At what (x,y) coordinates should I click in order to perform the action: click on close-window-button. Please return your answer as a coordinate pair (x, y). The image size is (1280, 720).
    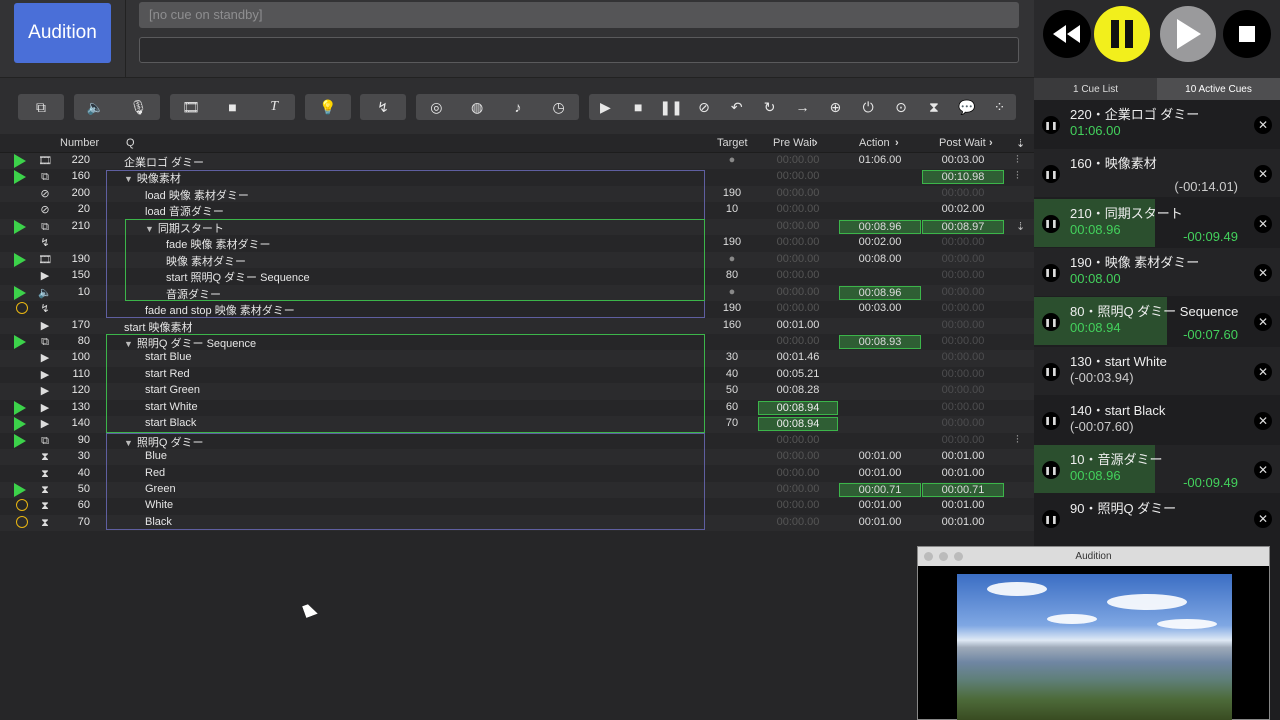
    Looking at the image, I should click on (928, 556).